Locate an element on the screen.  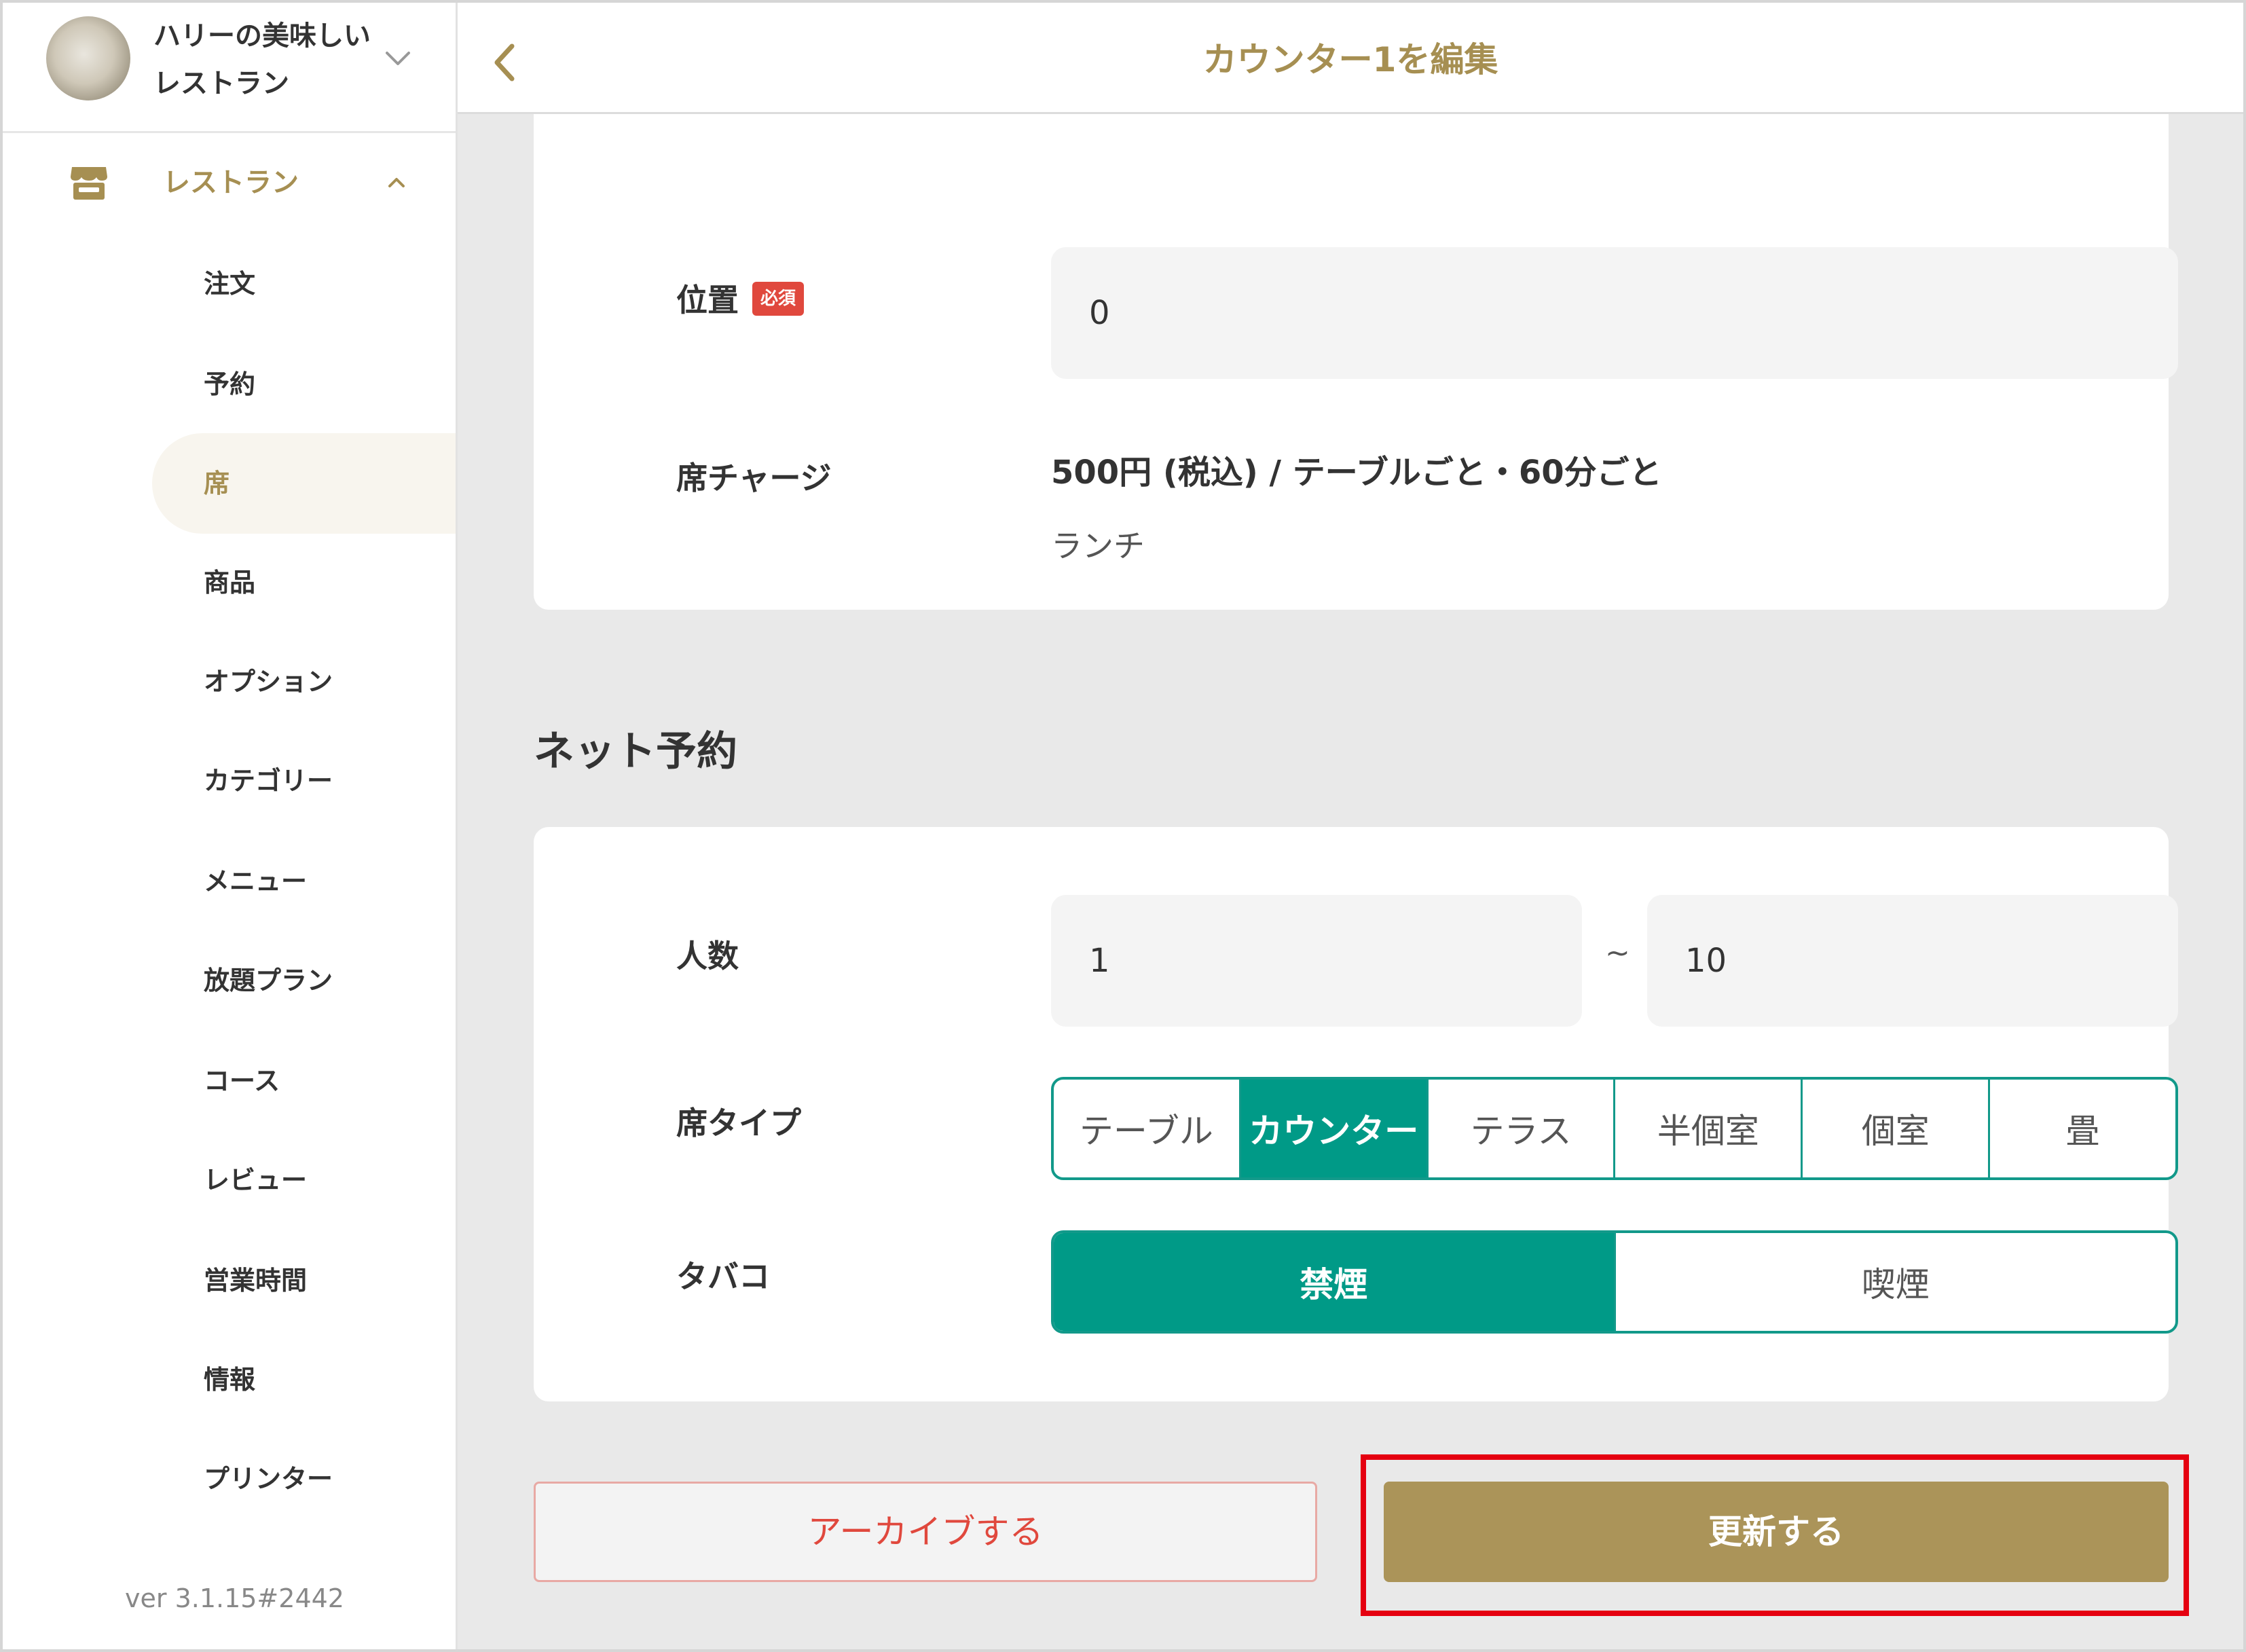
people-label: 人数 is located at coordinates (707, 956).